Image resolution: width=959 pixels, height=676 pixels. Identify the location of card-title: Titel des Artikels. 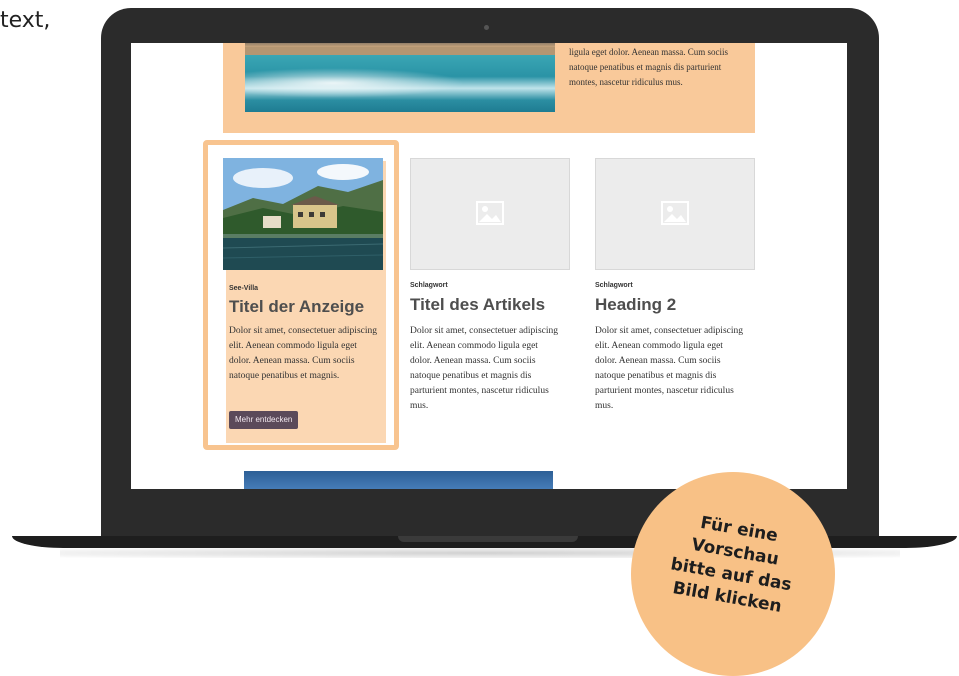
(477, 305).